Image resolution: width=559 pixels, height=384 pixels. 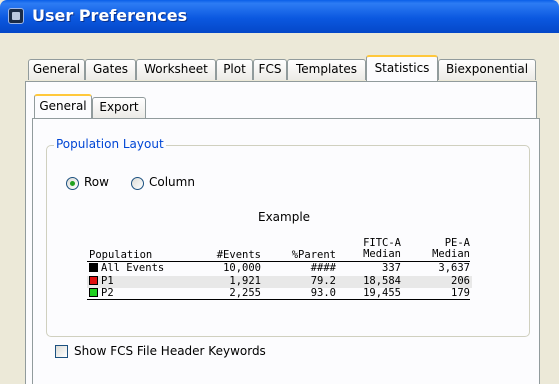 What do you see at coordinates (284, 217) in the screenshot?
I see `example-title: Example` at bounding box center [284, 217].